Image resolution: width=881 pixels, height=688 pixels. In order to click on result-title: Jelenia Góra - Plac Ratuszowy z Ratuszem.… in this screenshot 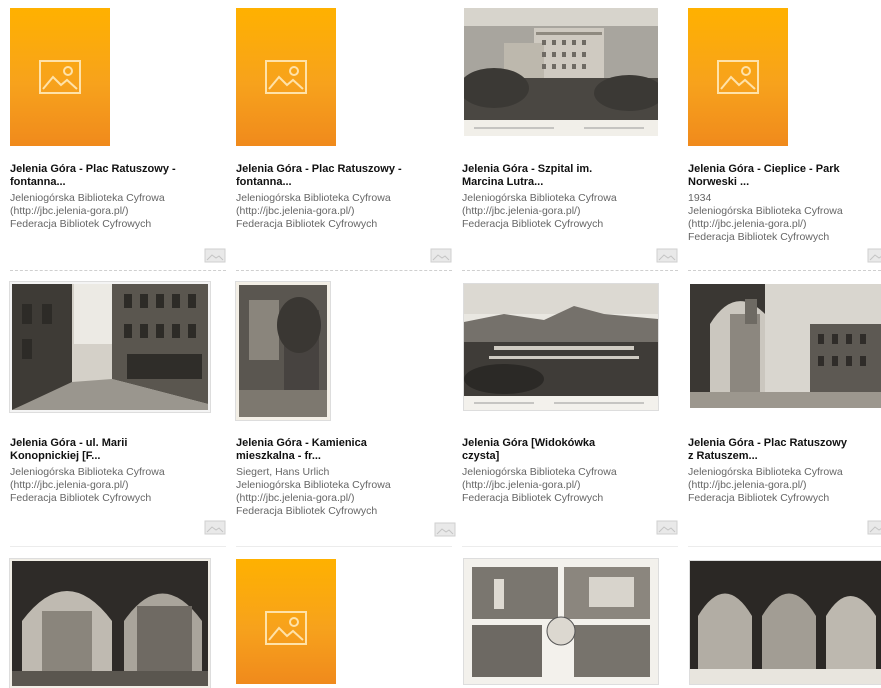, I will do `click(784, 450)`.